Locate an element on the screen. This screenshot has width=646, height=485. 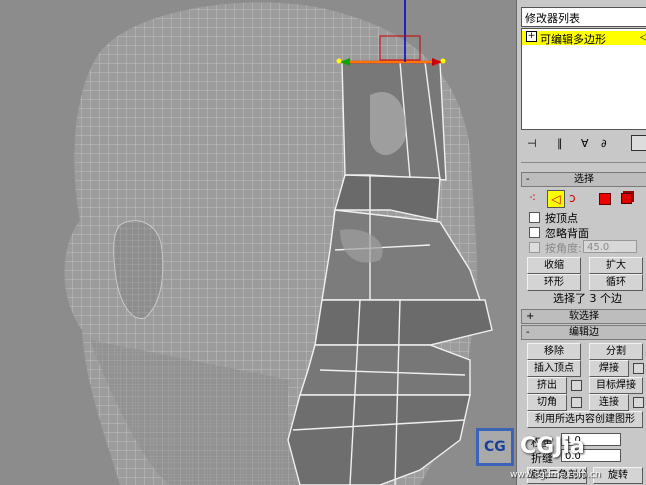
subobject-icons: ⁖ ◁ ↄ is located at coordinates (585, 199).